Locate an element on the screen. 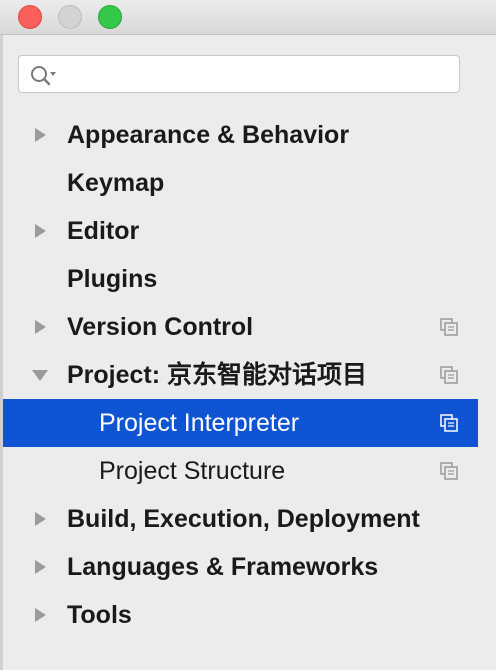 The image size is (496, 670). settings-search-box is located at coordinates (239, 74).